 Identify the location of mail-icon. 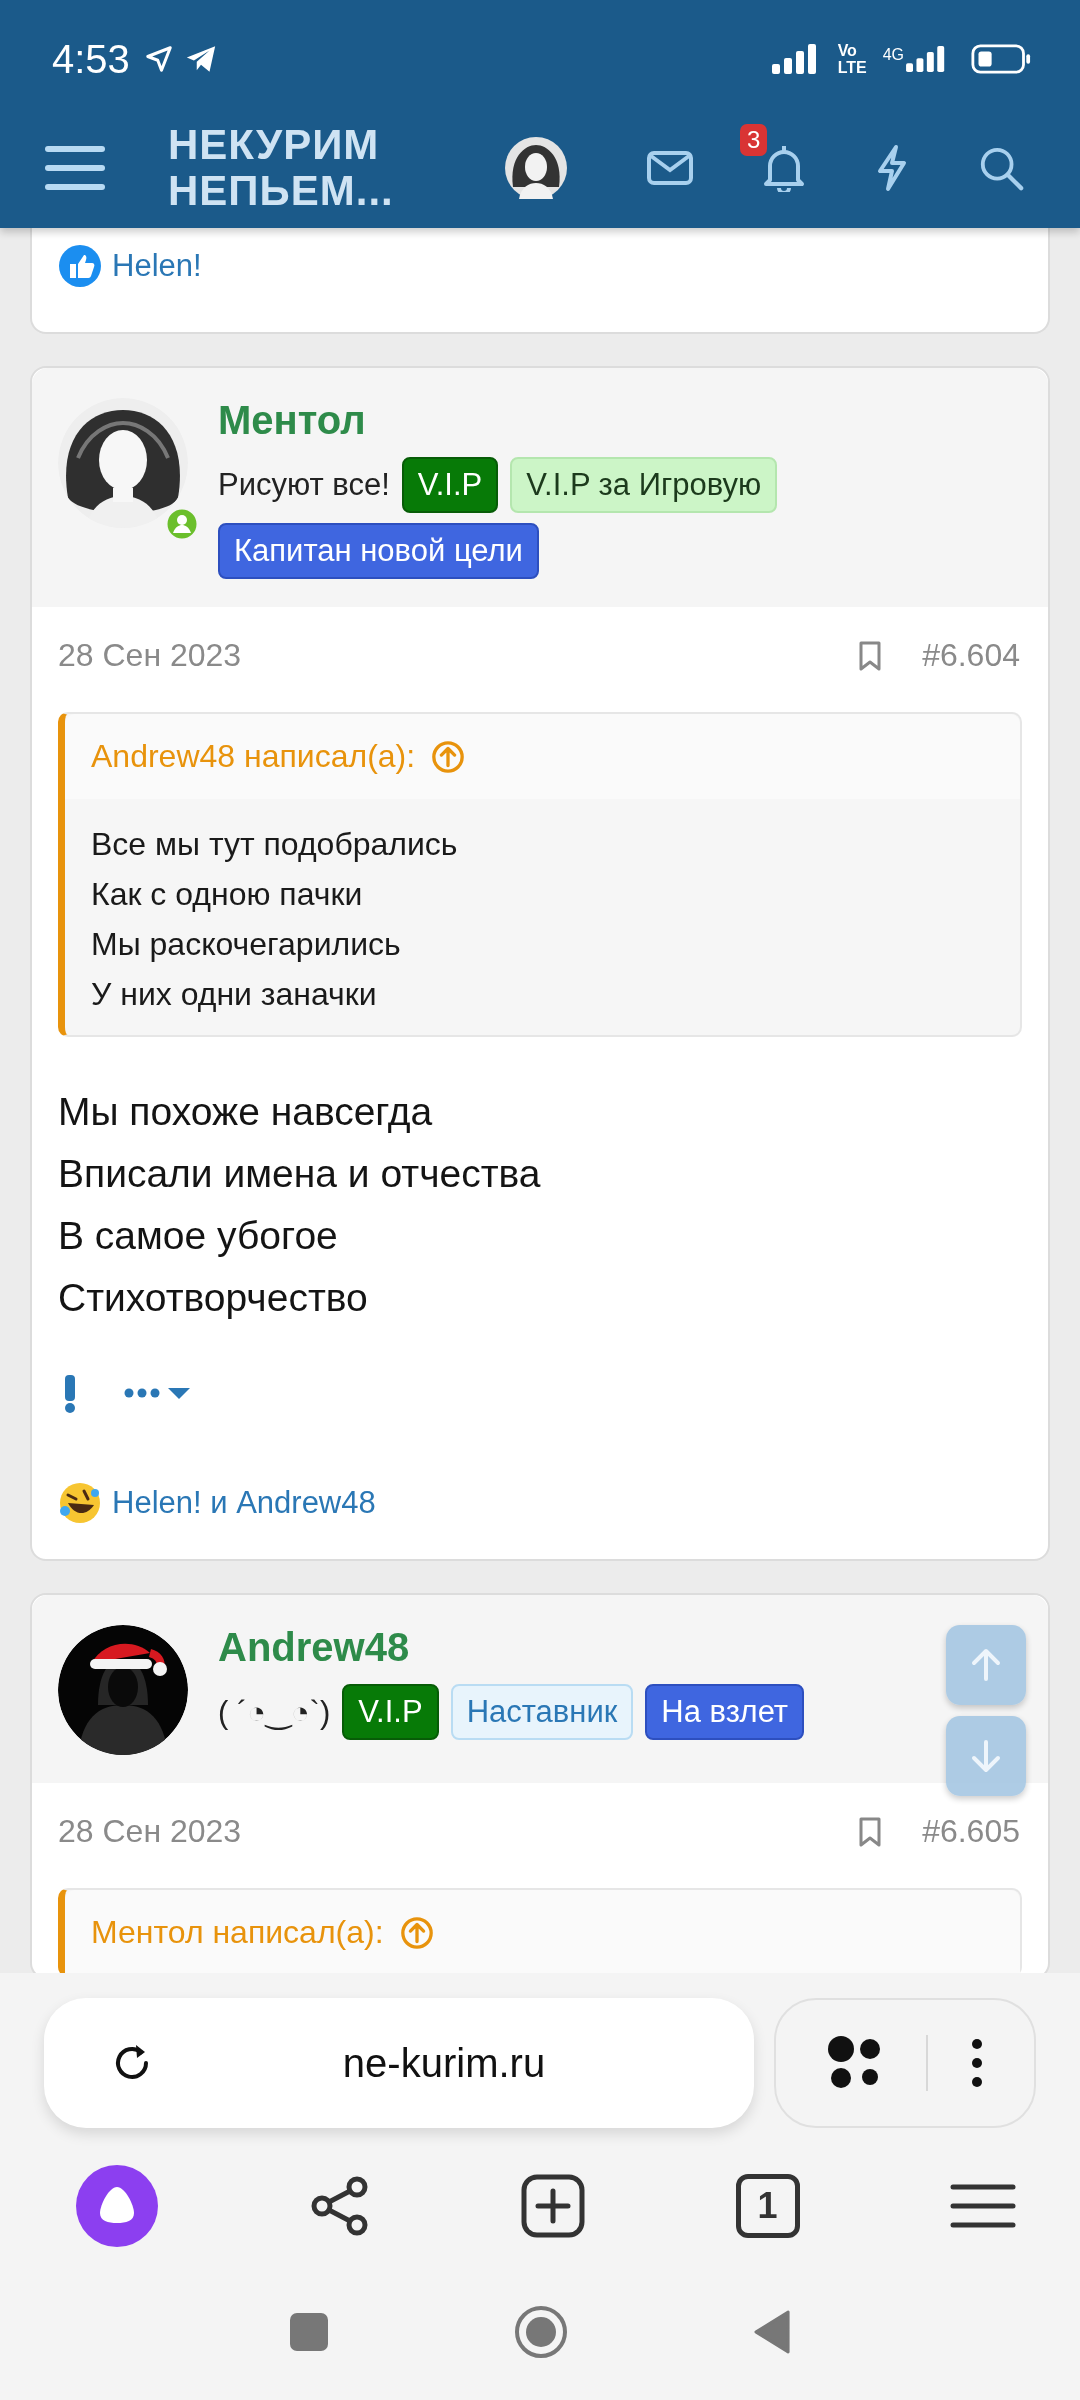
(670, 168).